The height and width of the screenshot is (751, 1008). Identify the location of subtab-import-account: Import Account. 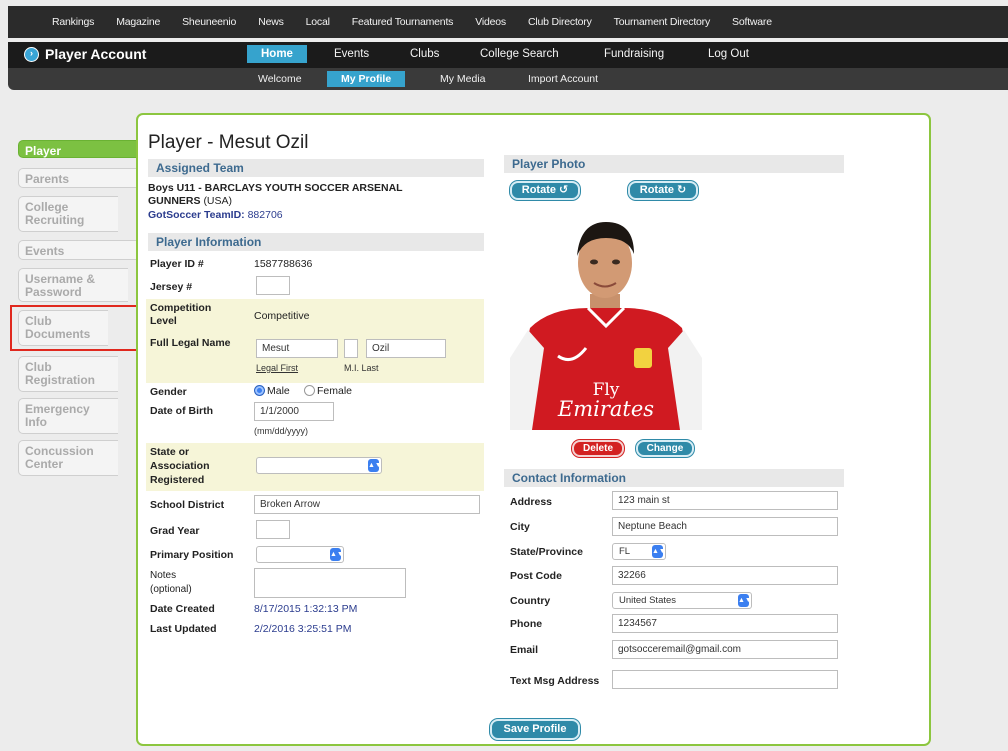
(563, 79).